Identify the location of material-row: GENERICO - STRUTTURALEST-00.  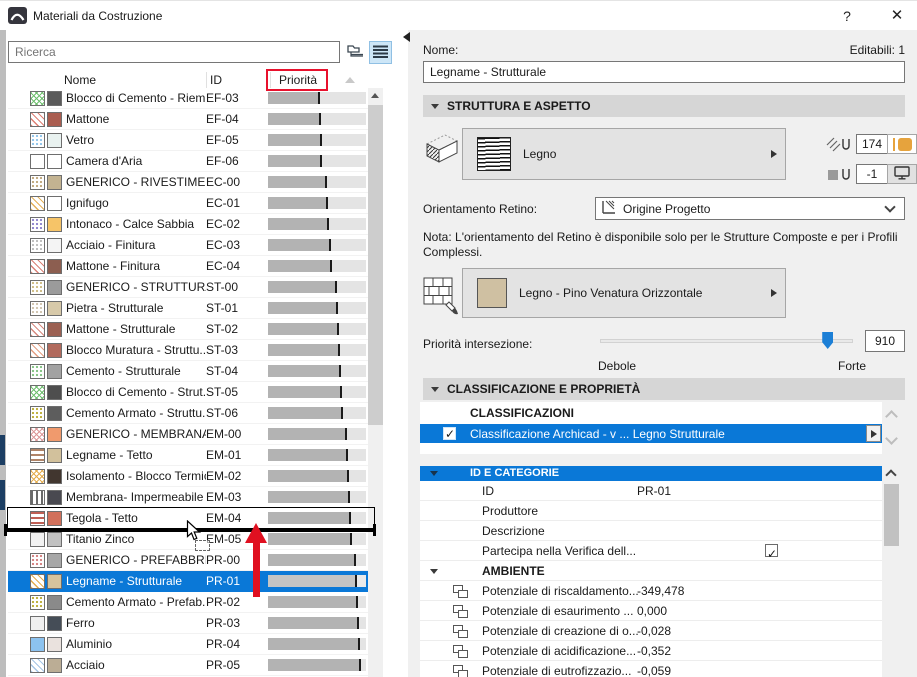
(191, 287).